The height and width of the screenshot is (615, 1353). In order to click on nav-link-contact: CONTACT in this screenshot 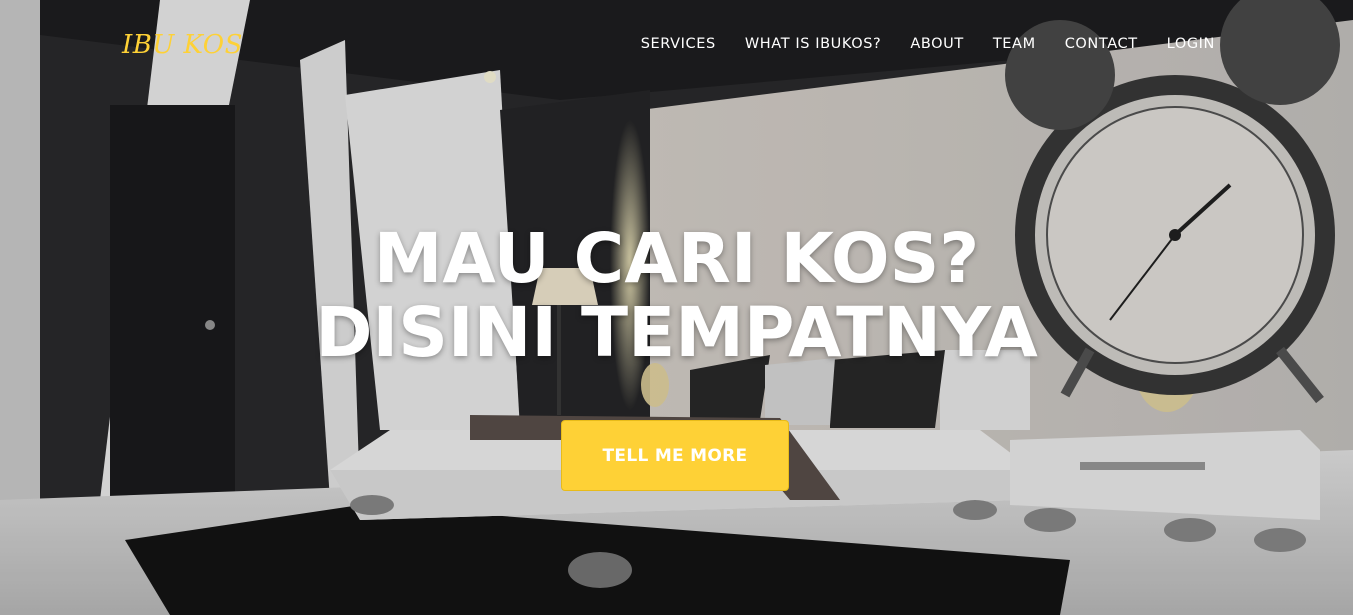, I will do `click(1101, 44)`.